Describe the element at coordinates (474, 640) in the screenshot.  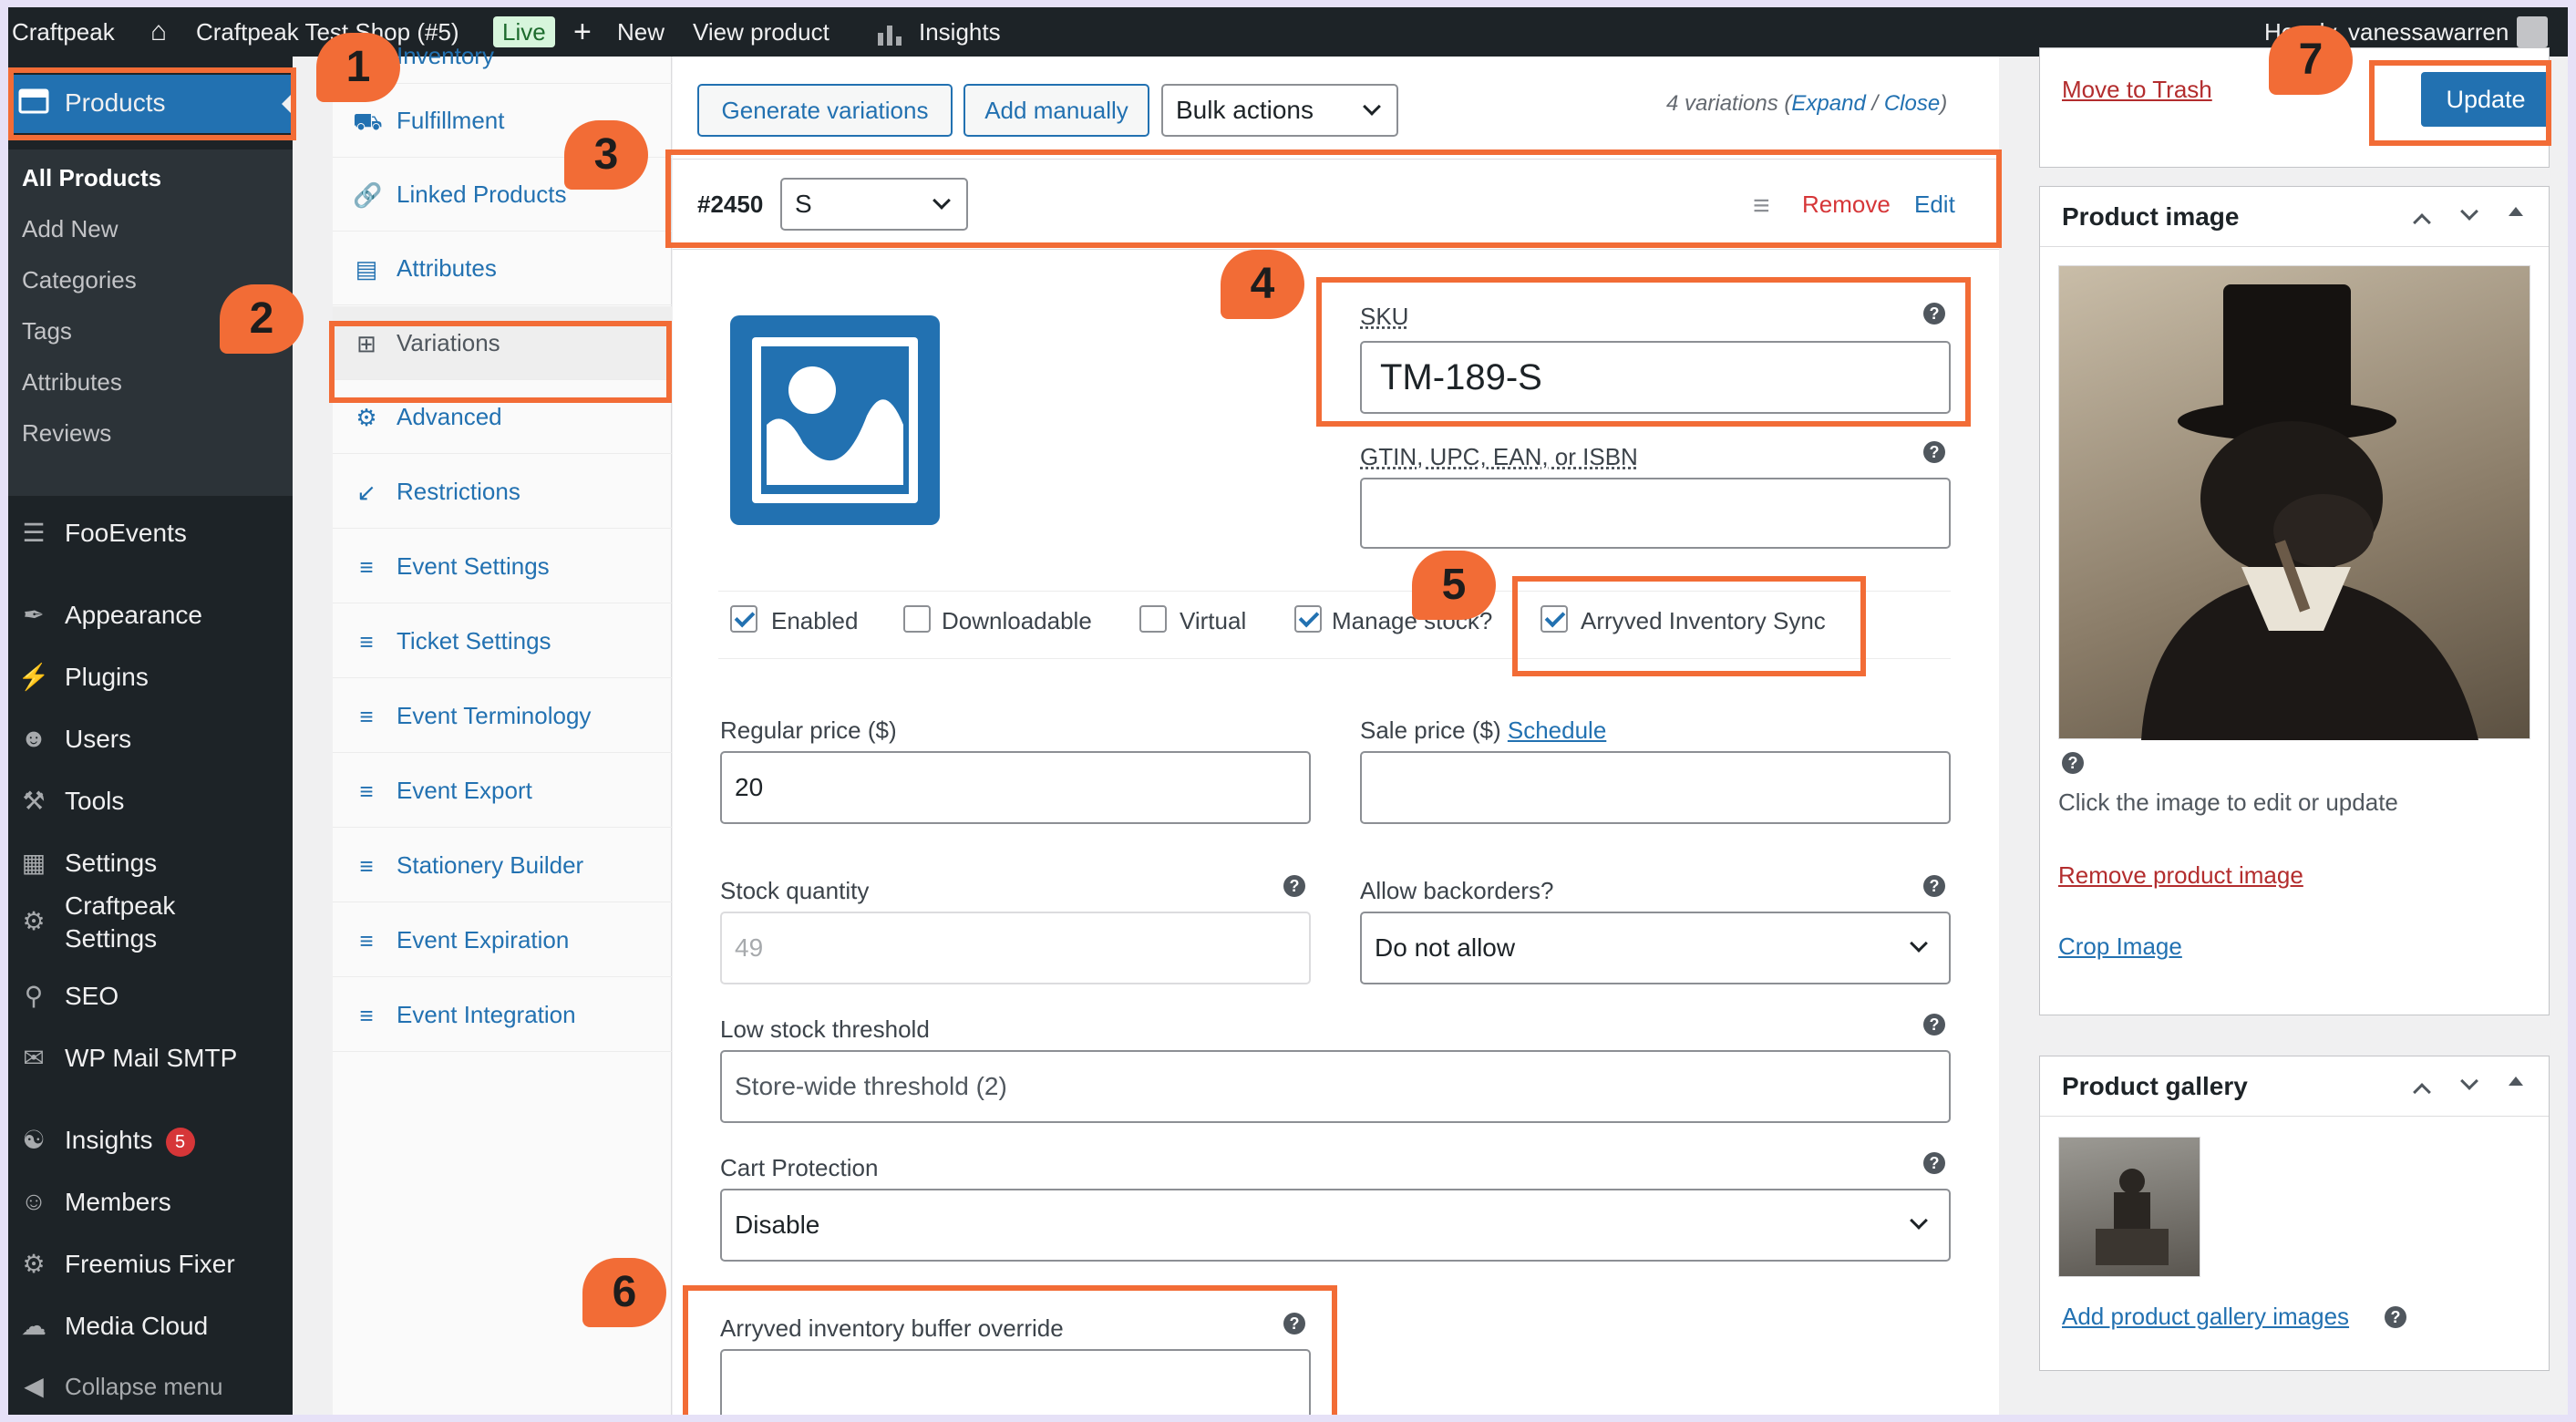
I see `tab-label: Ticket Settings` at that location.